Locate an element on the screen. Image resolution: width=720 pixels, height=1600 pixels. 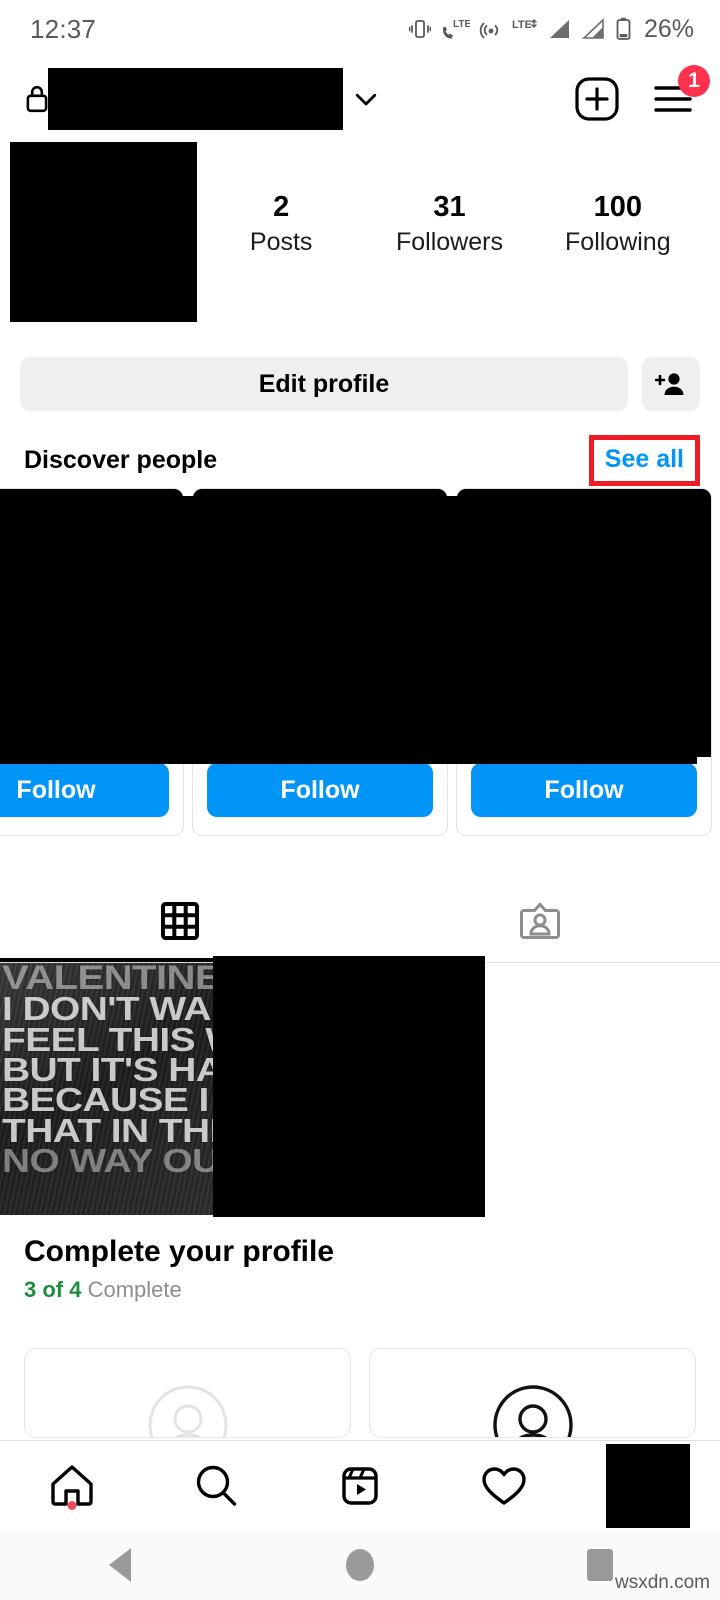
nav-search is located at coordinates (216, 1485).